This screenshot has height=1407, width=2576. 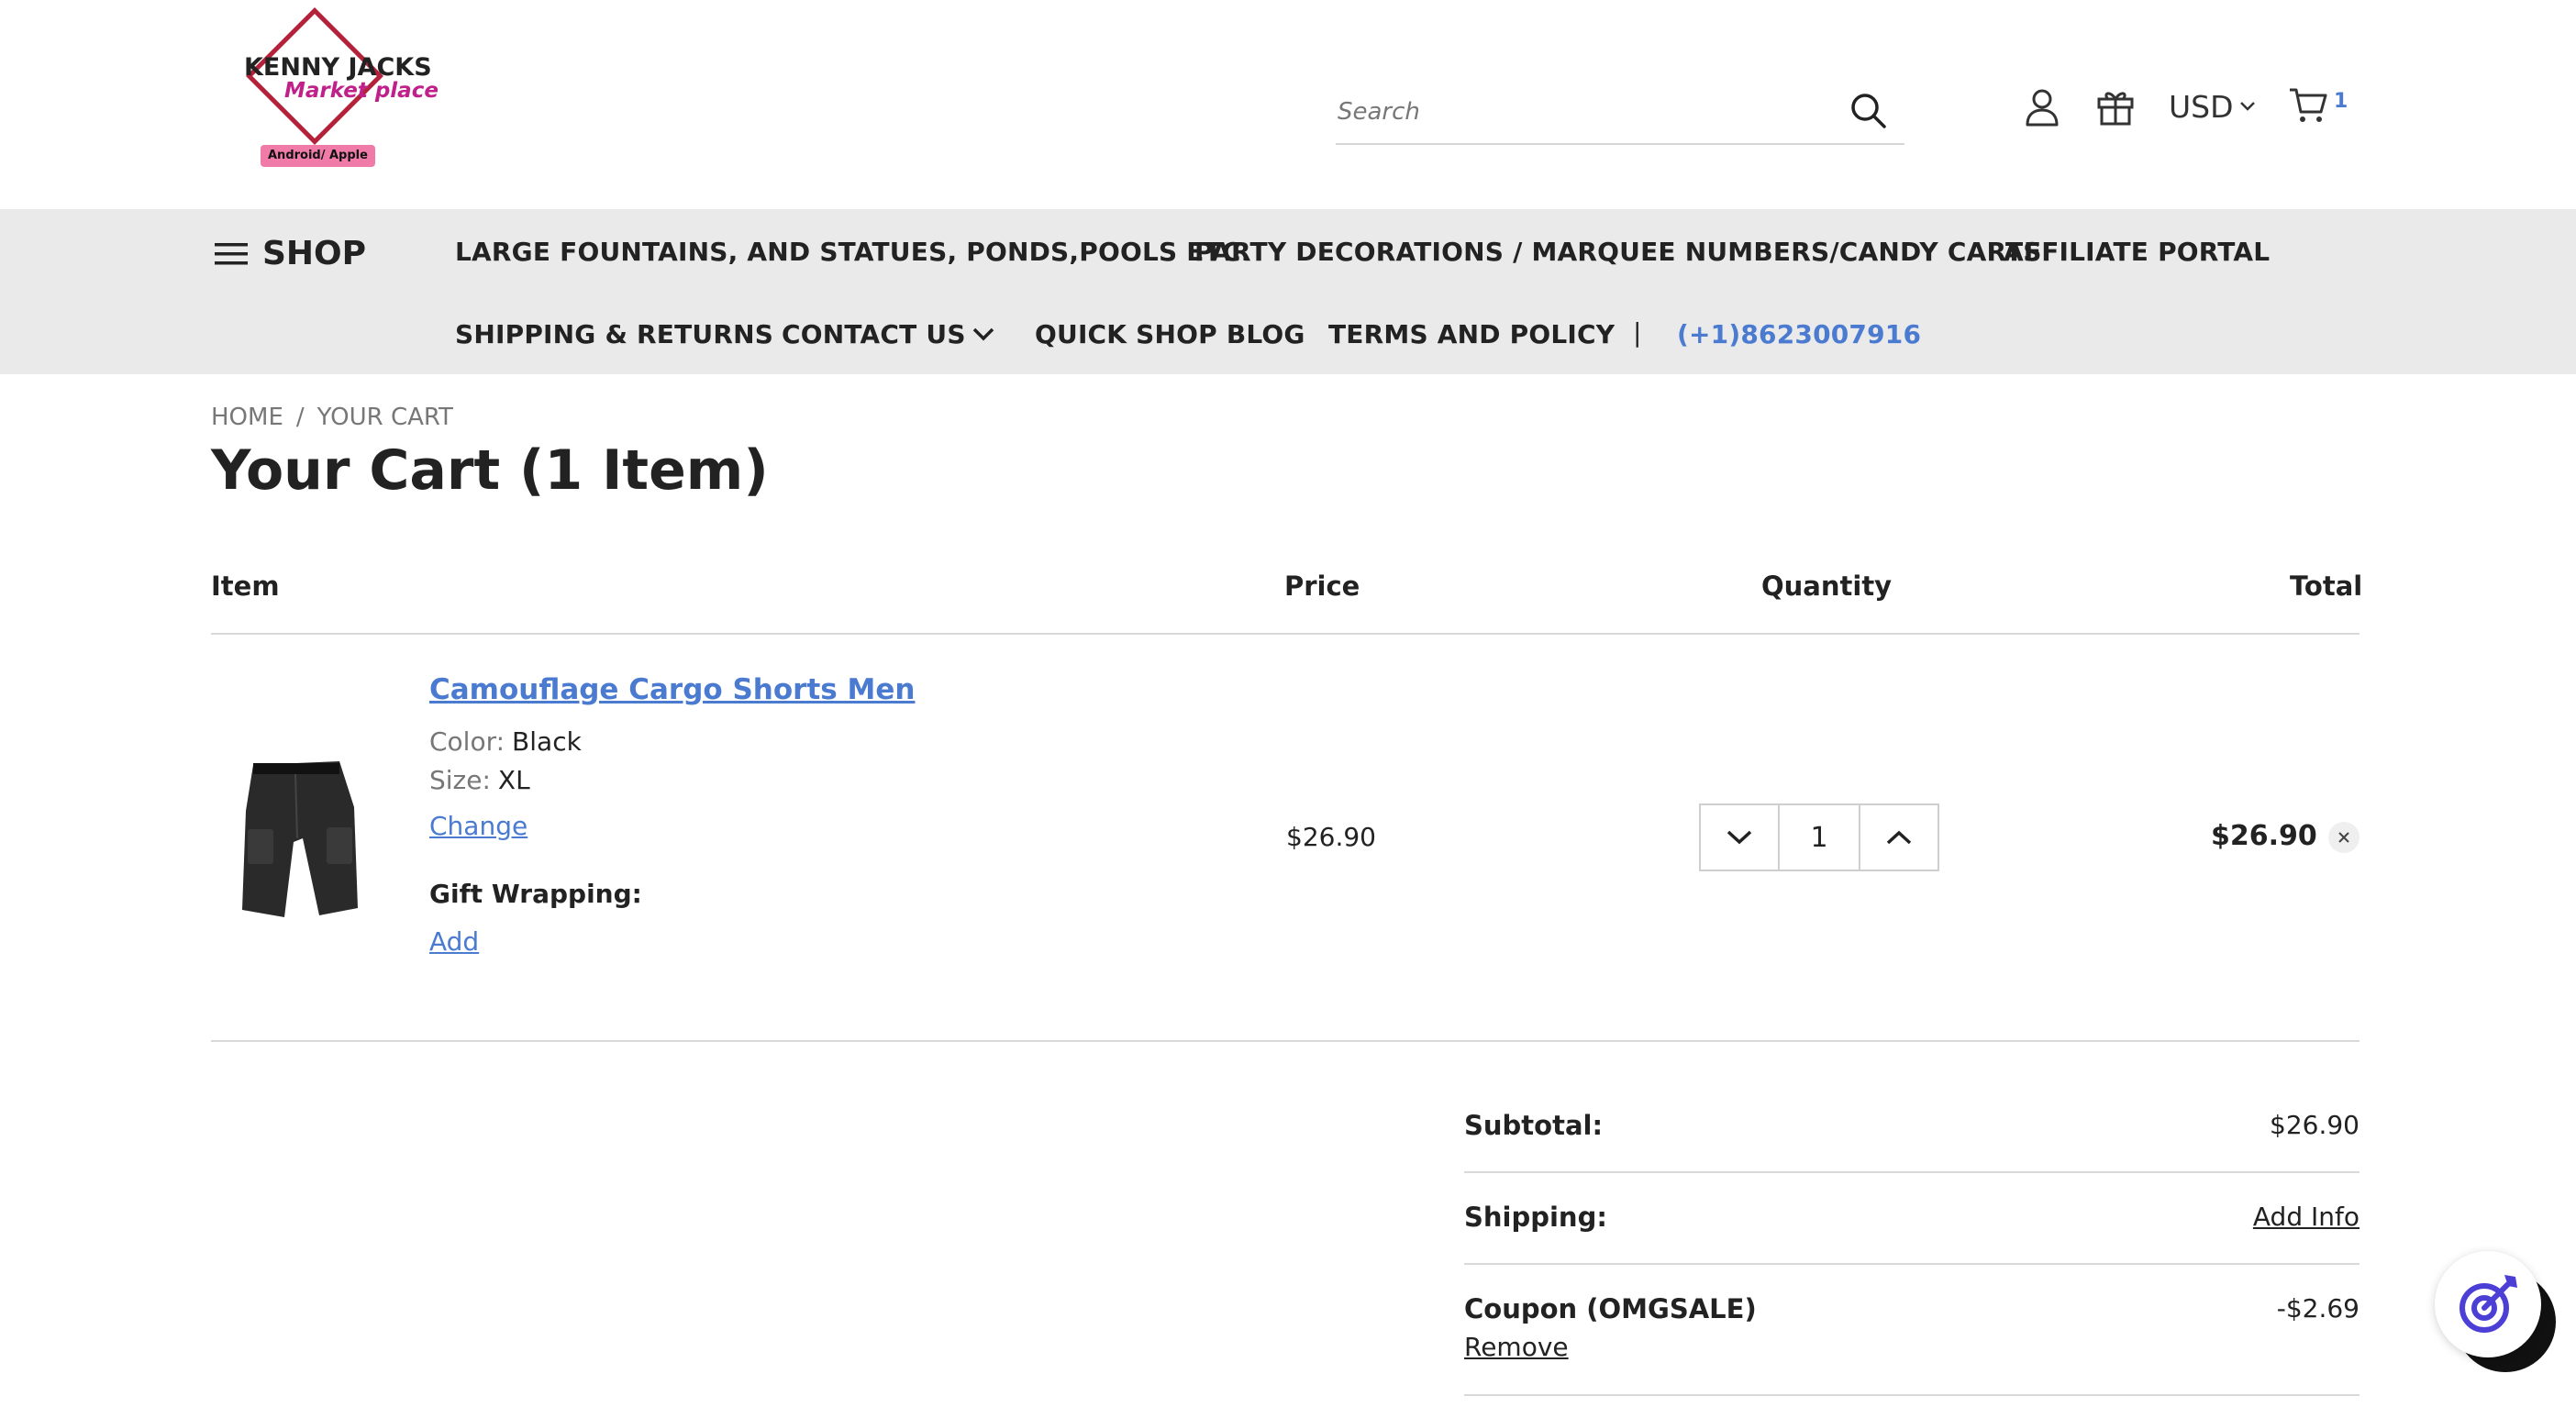 What do you see at coordinates (505, 741) in the screenshot?
I see `product-option-color: Color: Black` at bounding box center [505, 741].